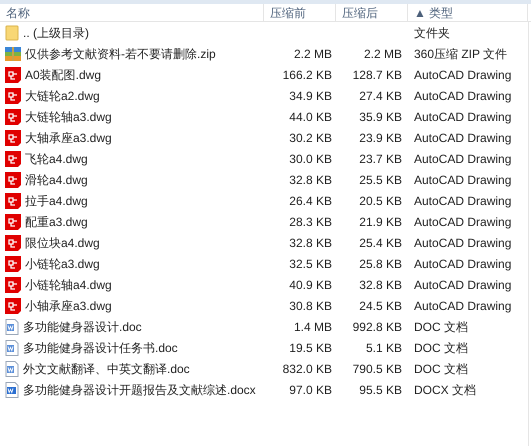 This screenshot has width=531, height=446. I want to click on original-size: 26.4 KB, so click(310, 201).